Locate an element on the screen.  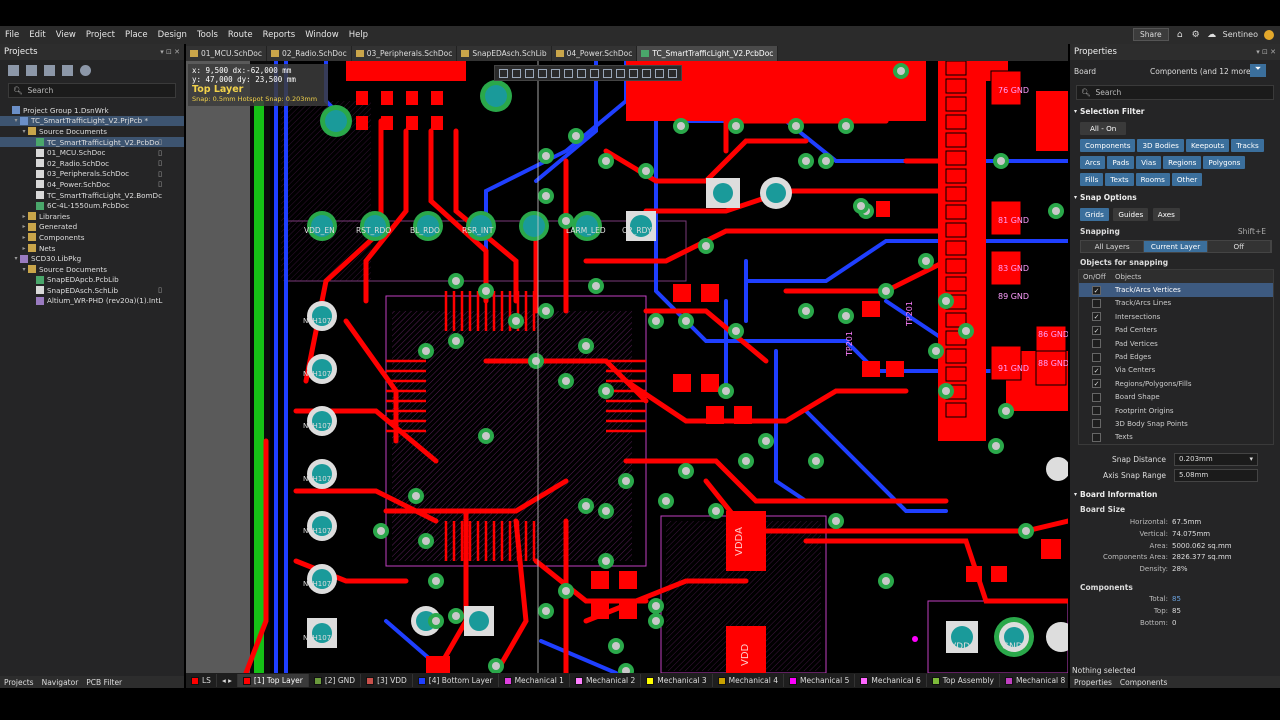
text-icon is located at coordinates (659, 73).